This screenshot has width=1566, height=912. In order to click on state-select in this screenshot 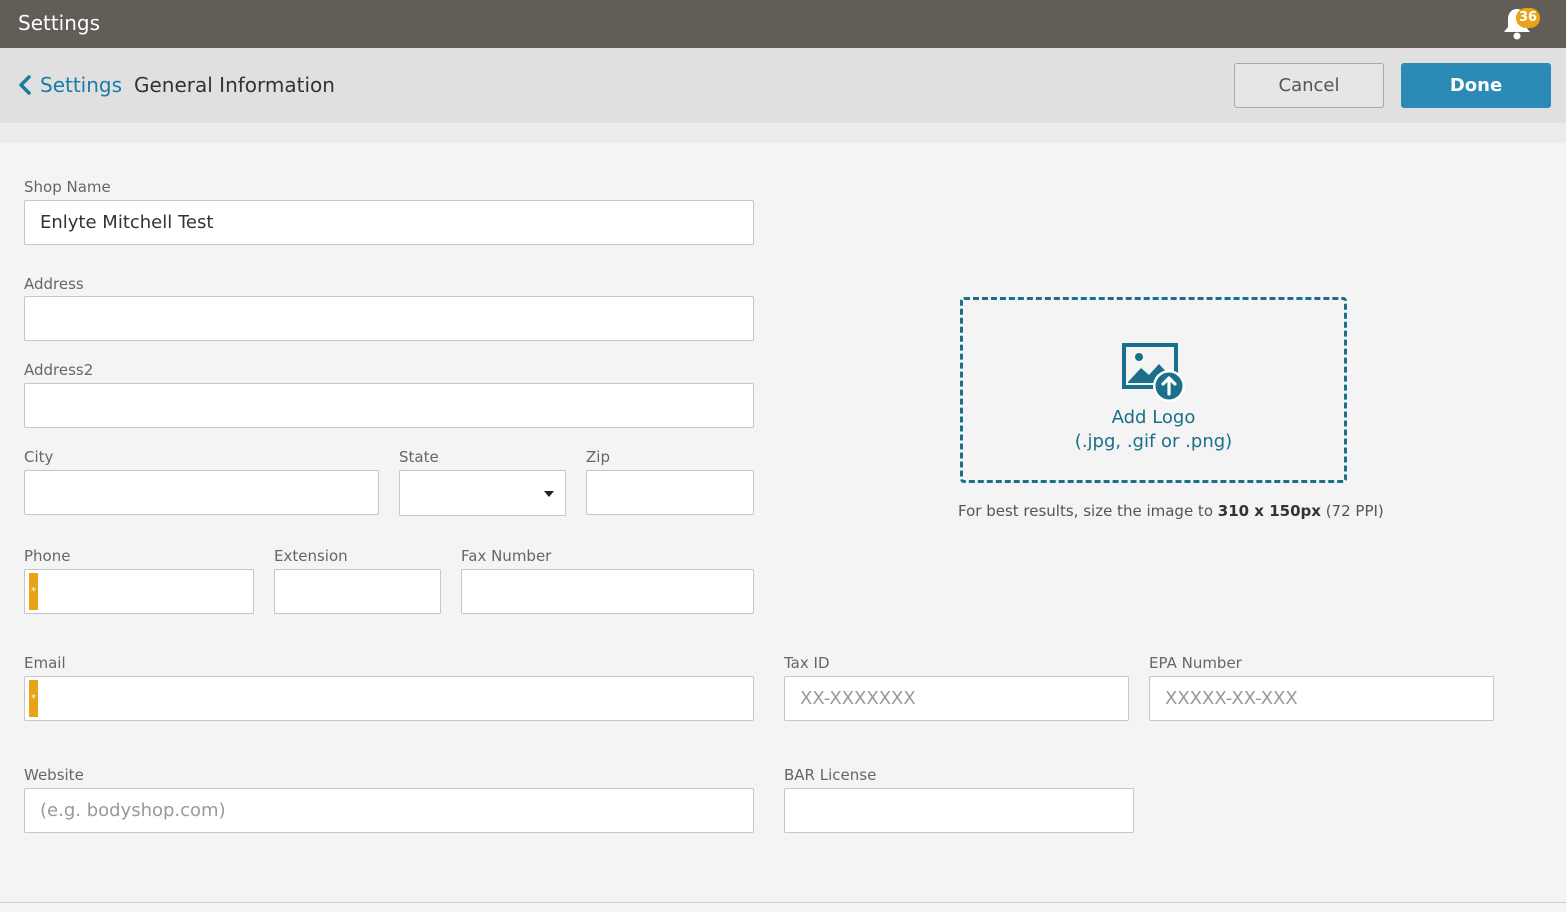, I will do `click(482, 493)`.